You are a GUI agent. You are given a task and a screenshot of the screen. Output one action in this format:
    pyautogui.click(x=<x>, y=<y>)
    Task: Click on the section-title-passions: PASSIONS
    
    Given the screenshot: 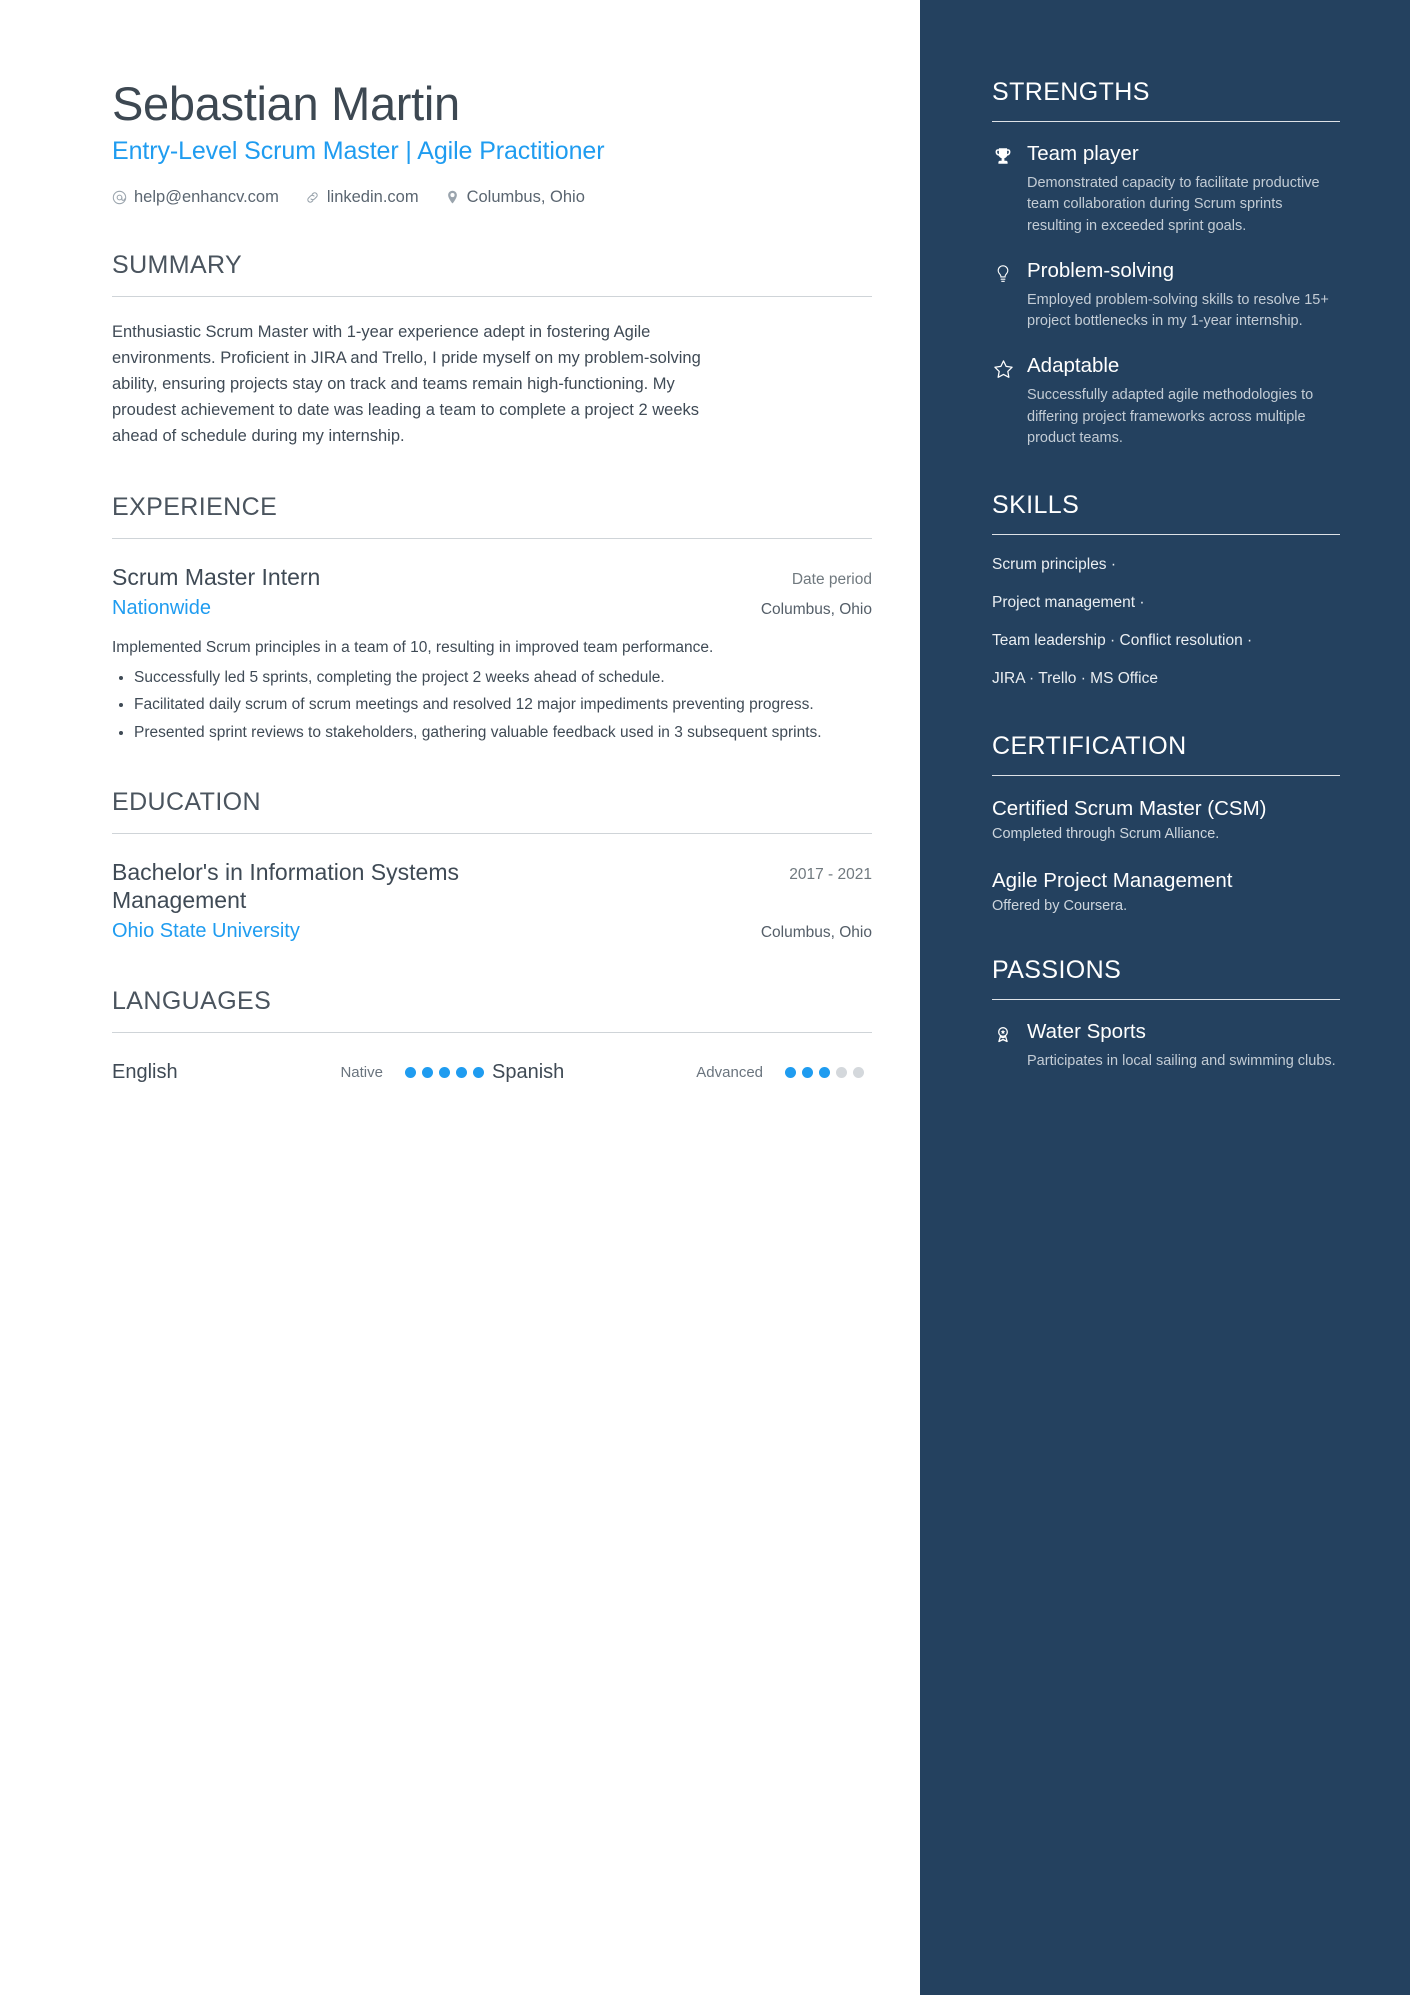 What is the action you would take?
    pyautogui.click(x=1057, y=970)
    